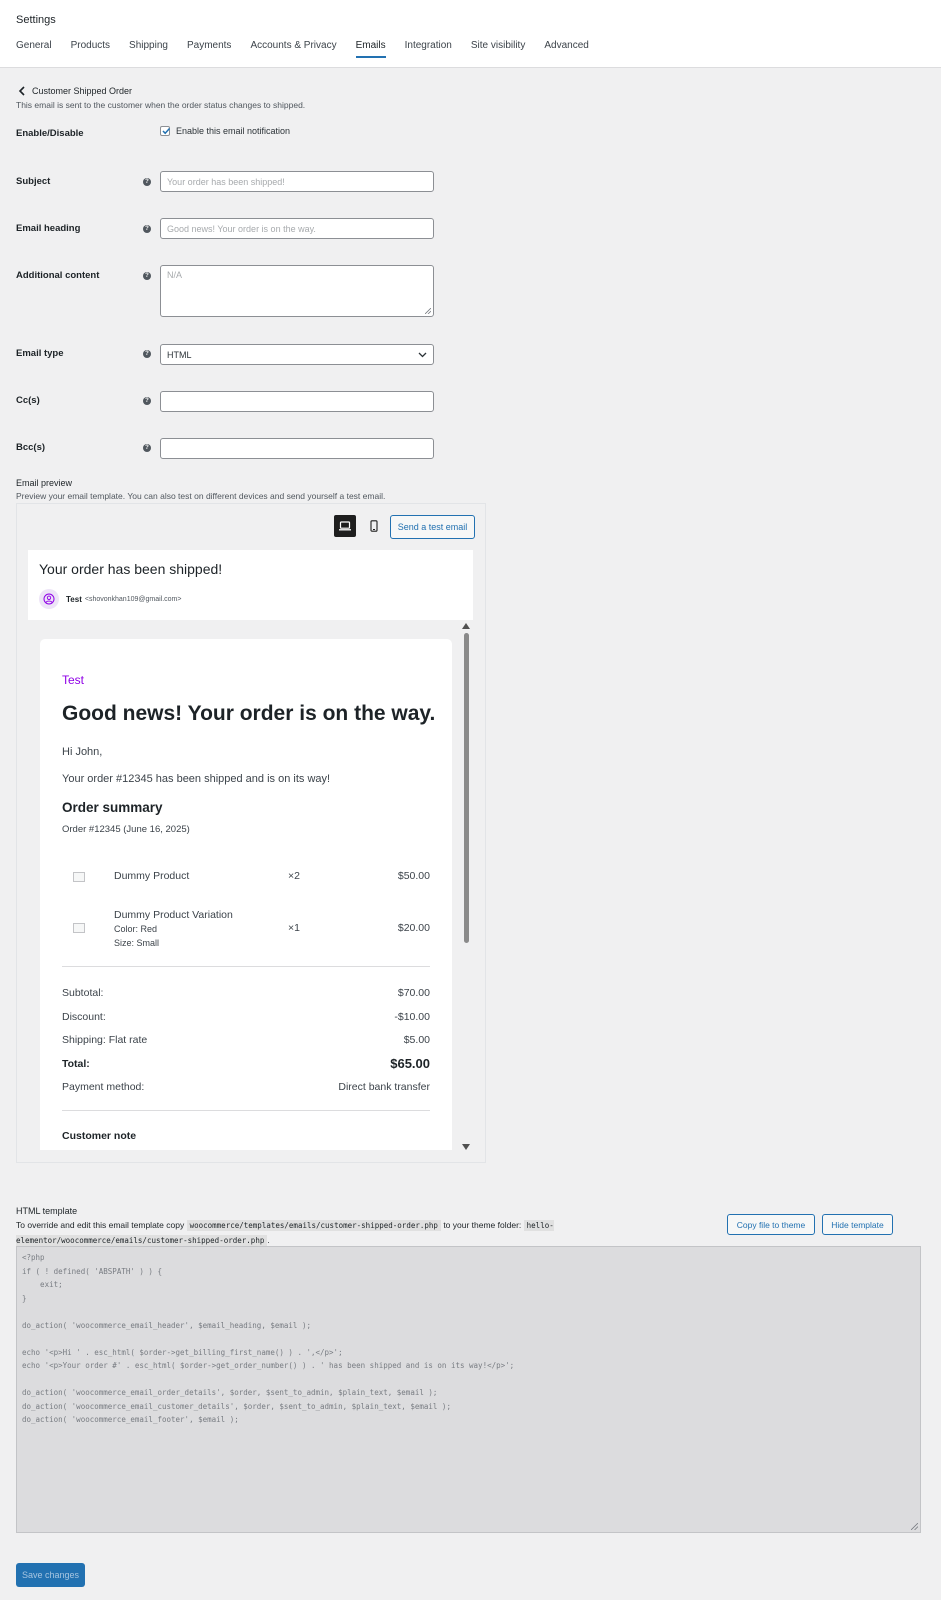 The height and width of the screenshot is (1600, 941). What do you see at coordinates (246, 993) in the screenshot?
I see `subtotal-row: Subtotal: $70.00` at bounding box center [246, 993].